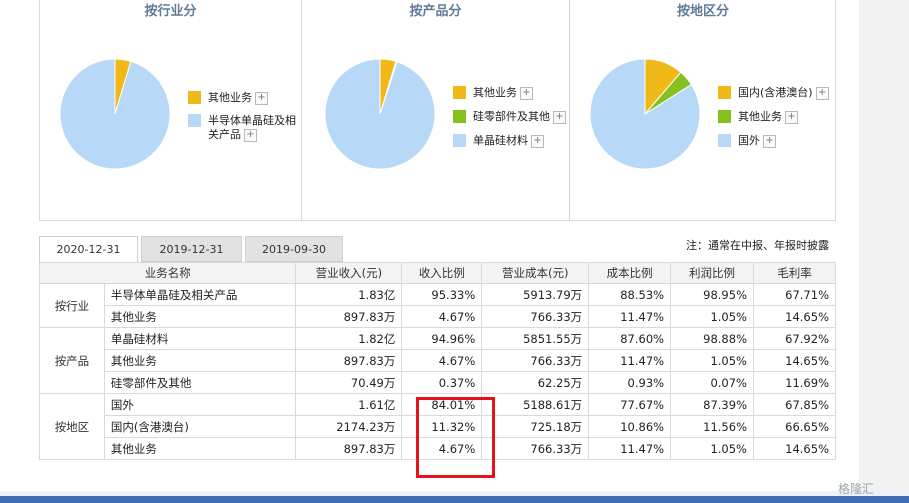 The height and width of the screenshot is (503, 909). Describe the element at coordinates (349, 404) in the screenshot. I see `value-cell: 1.61亿` at that location.